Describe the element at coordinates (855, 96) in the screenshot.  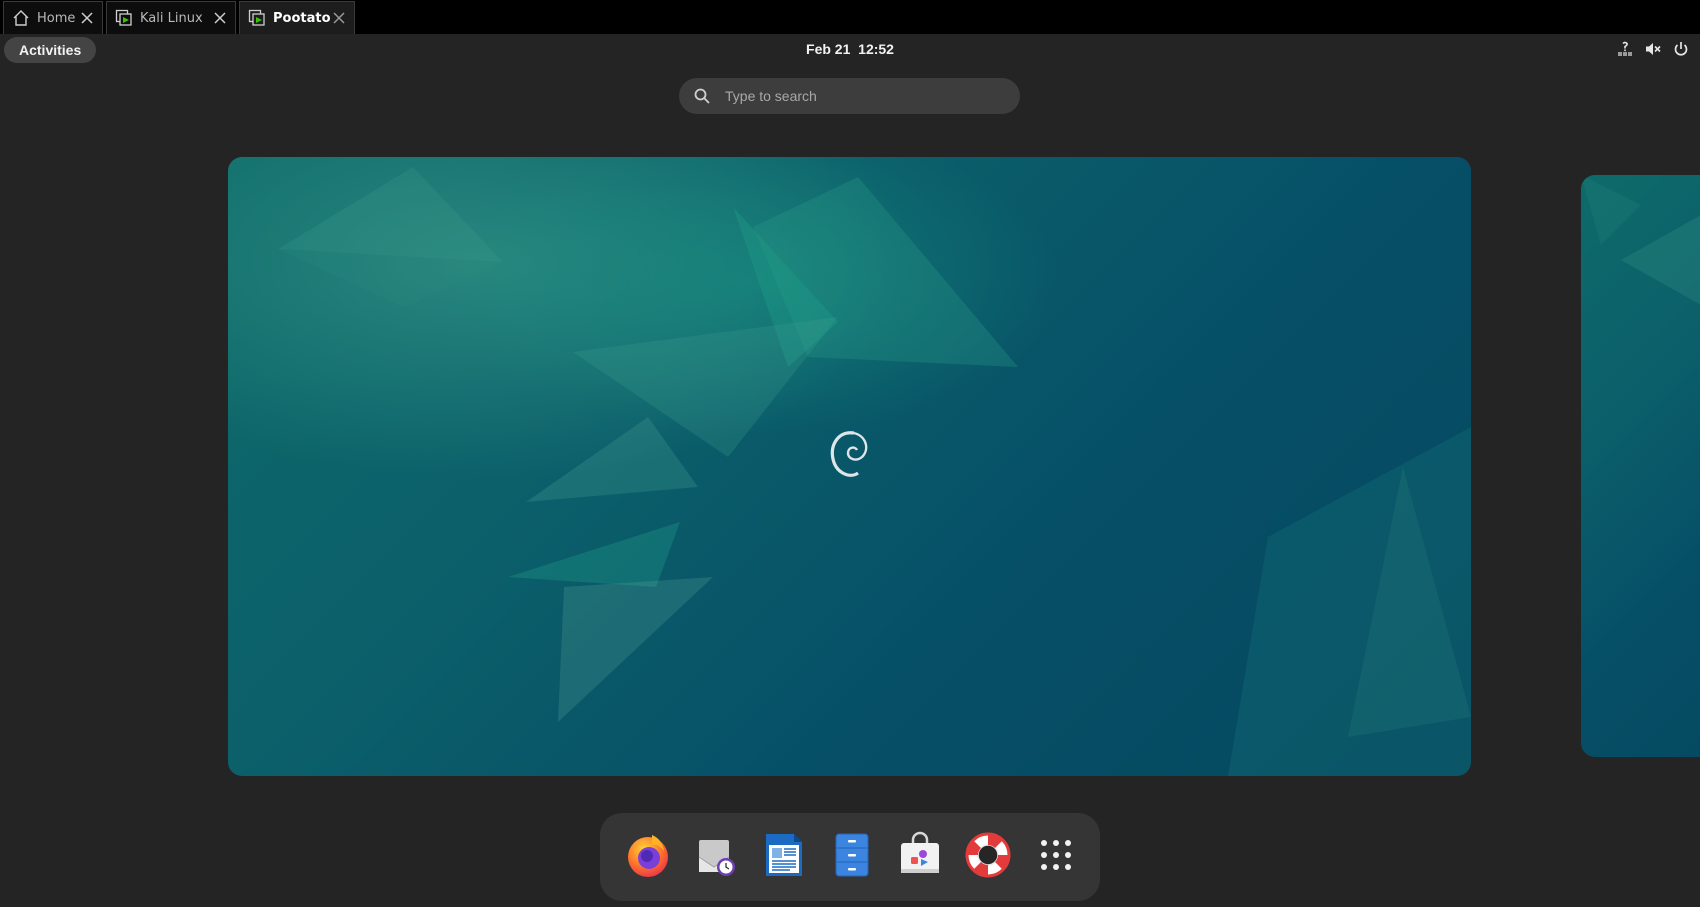
I see `search-input` at that location.